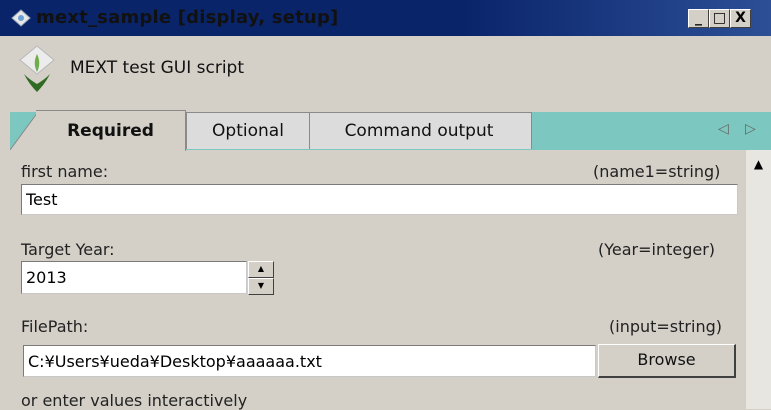 The height and width of the screenshot is (410, 771). Describe the element at coordinates (134, 277) in the screenshot. I see `target-year-input` at that location.